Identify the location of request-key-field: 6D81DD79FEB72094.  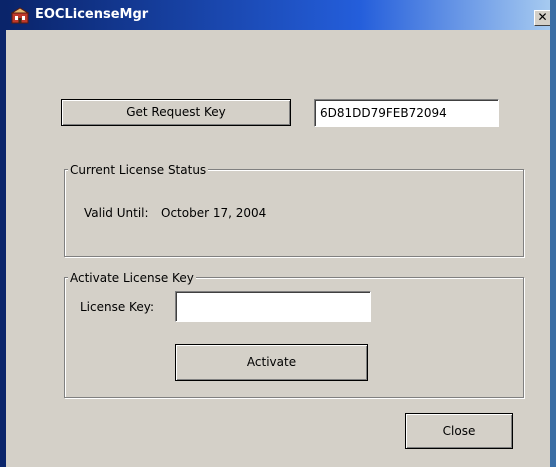
(406, 113).